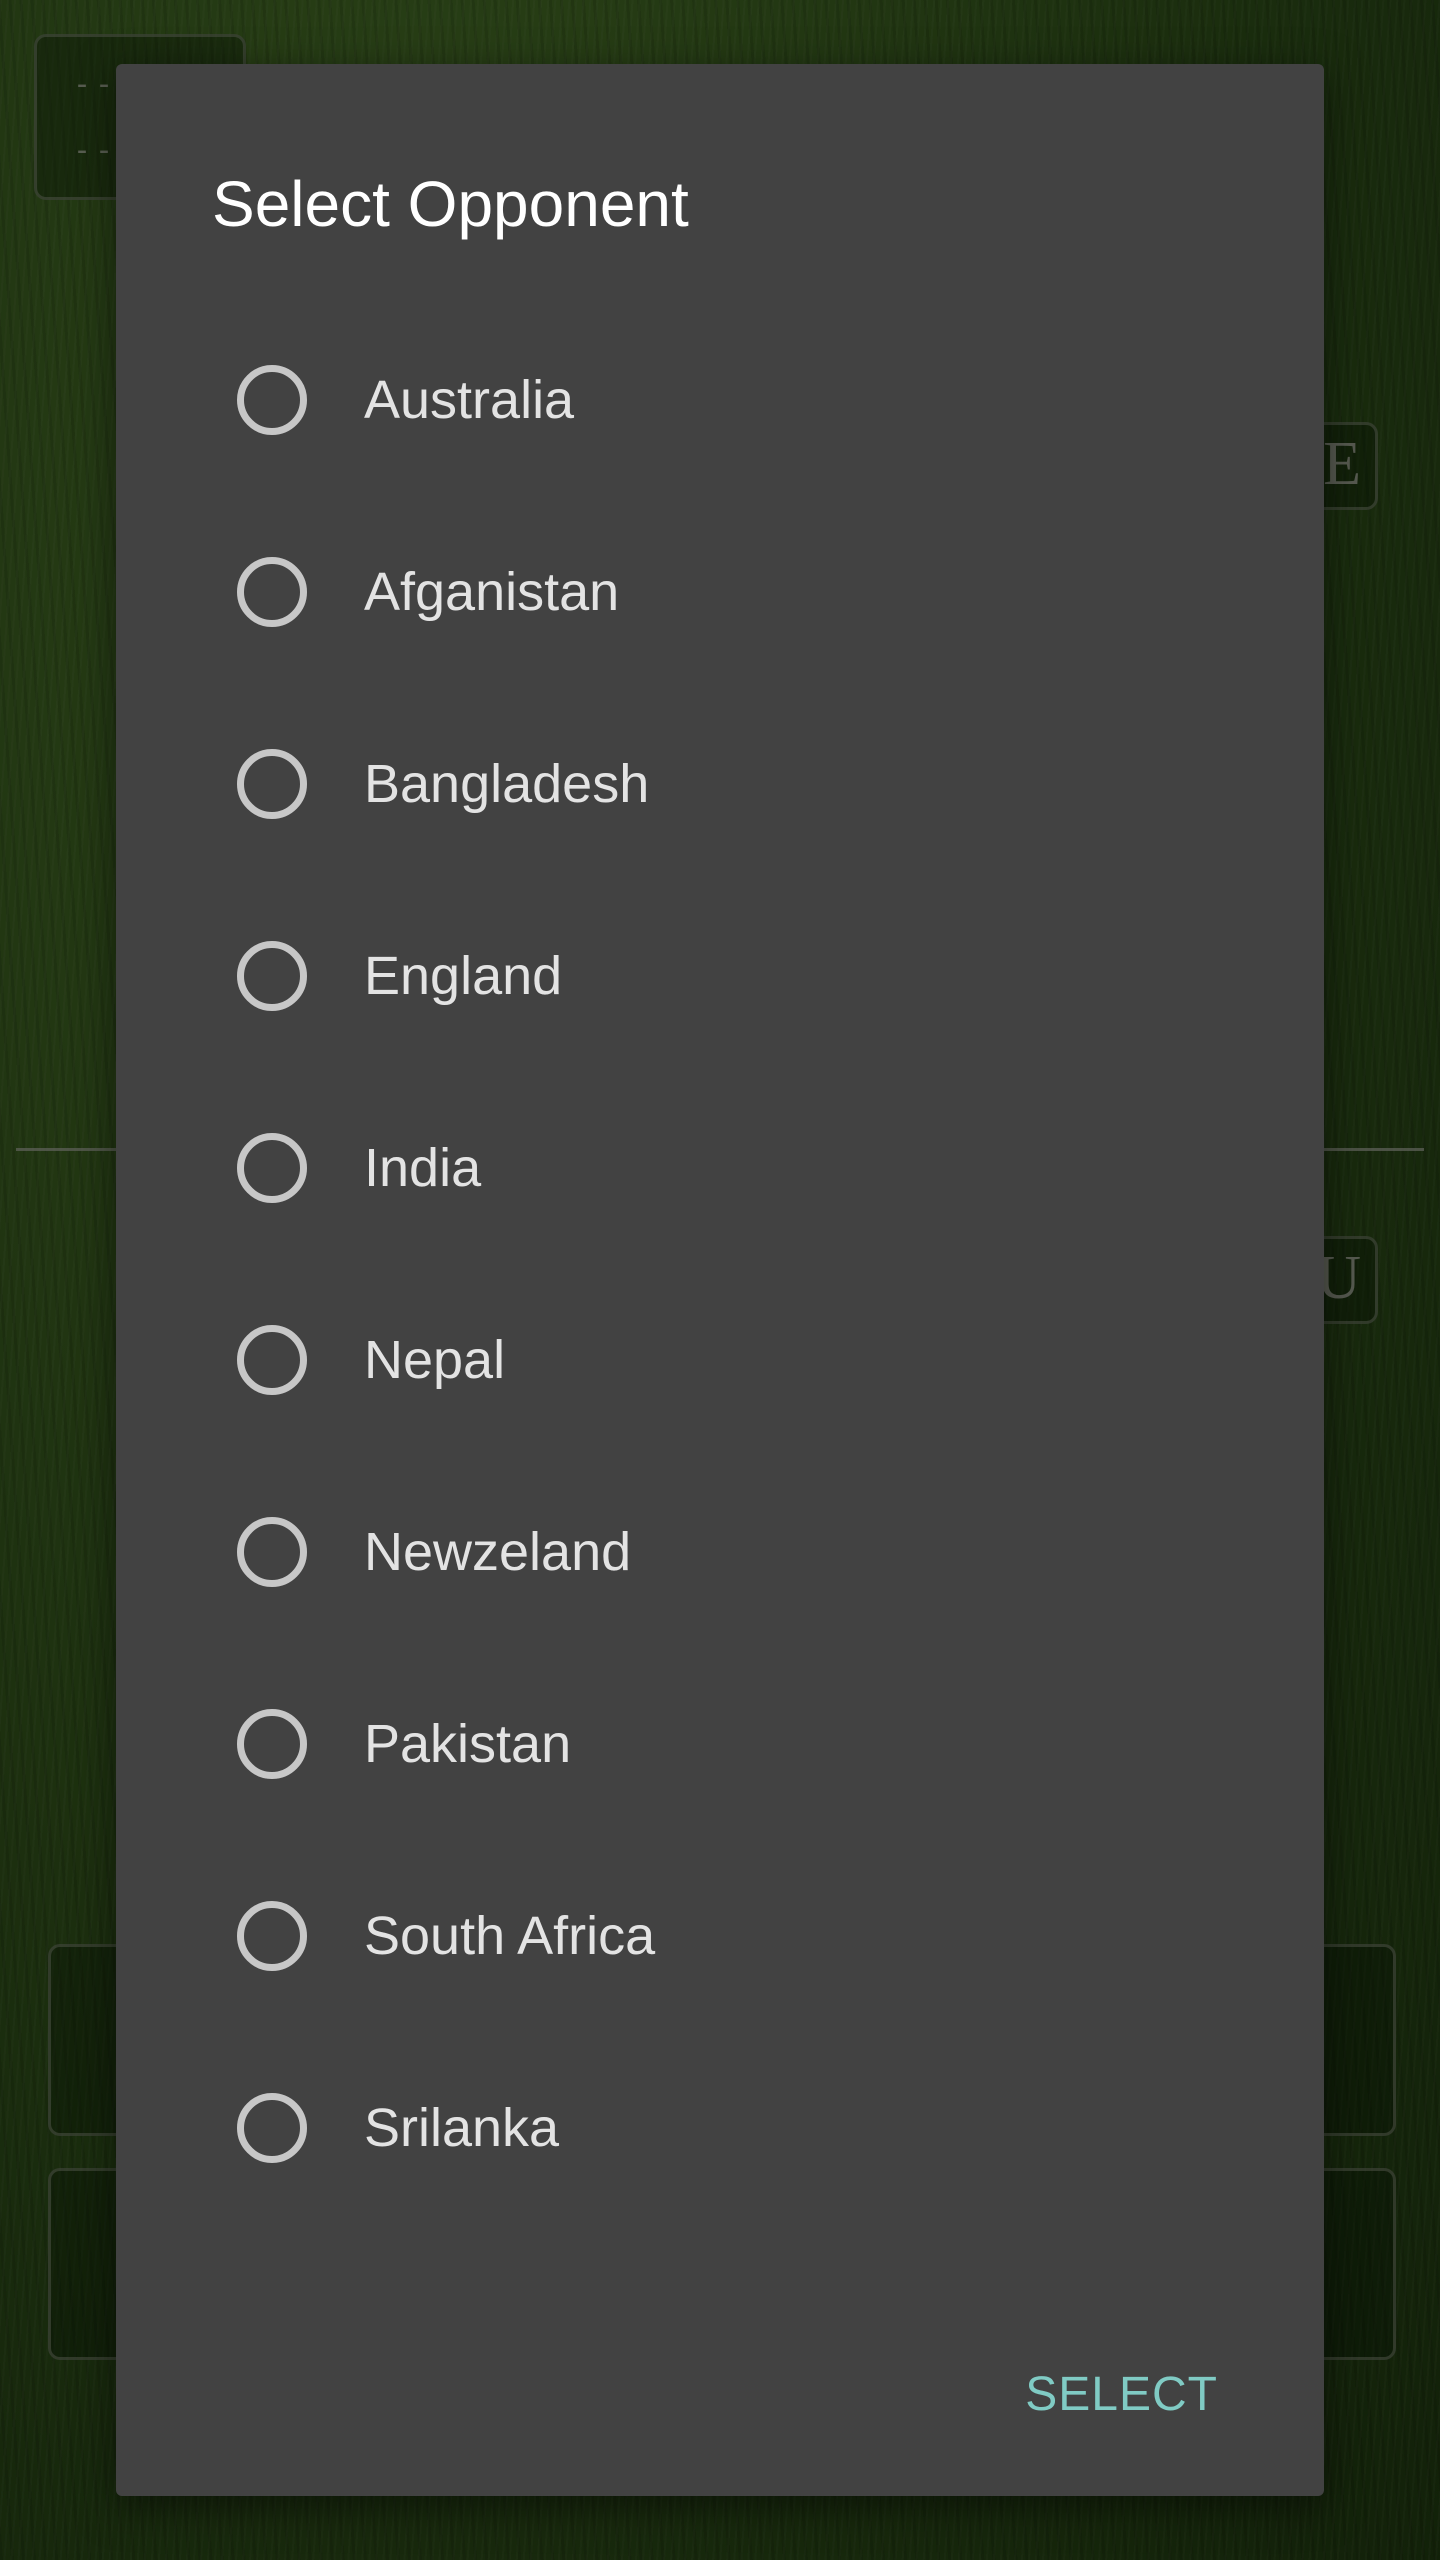  I want to click on opponent-label: Pakistan, so click(468, 1744).